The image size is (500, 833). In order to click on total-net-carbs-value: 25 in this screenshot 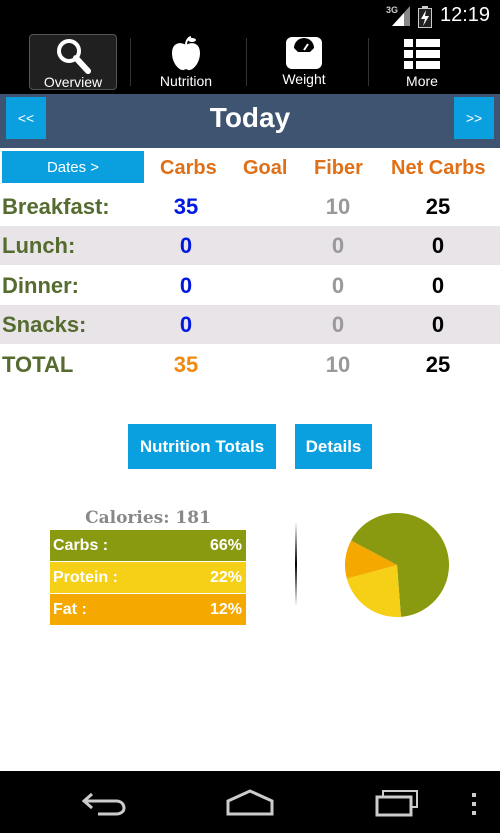, I will do `click(438, 364)`.